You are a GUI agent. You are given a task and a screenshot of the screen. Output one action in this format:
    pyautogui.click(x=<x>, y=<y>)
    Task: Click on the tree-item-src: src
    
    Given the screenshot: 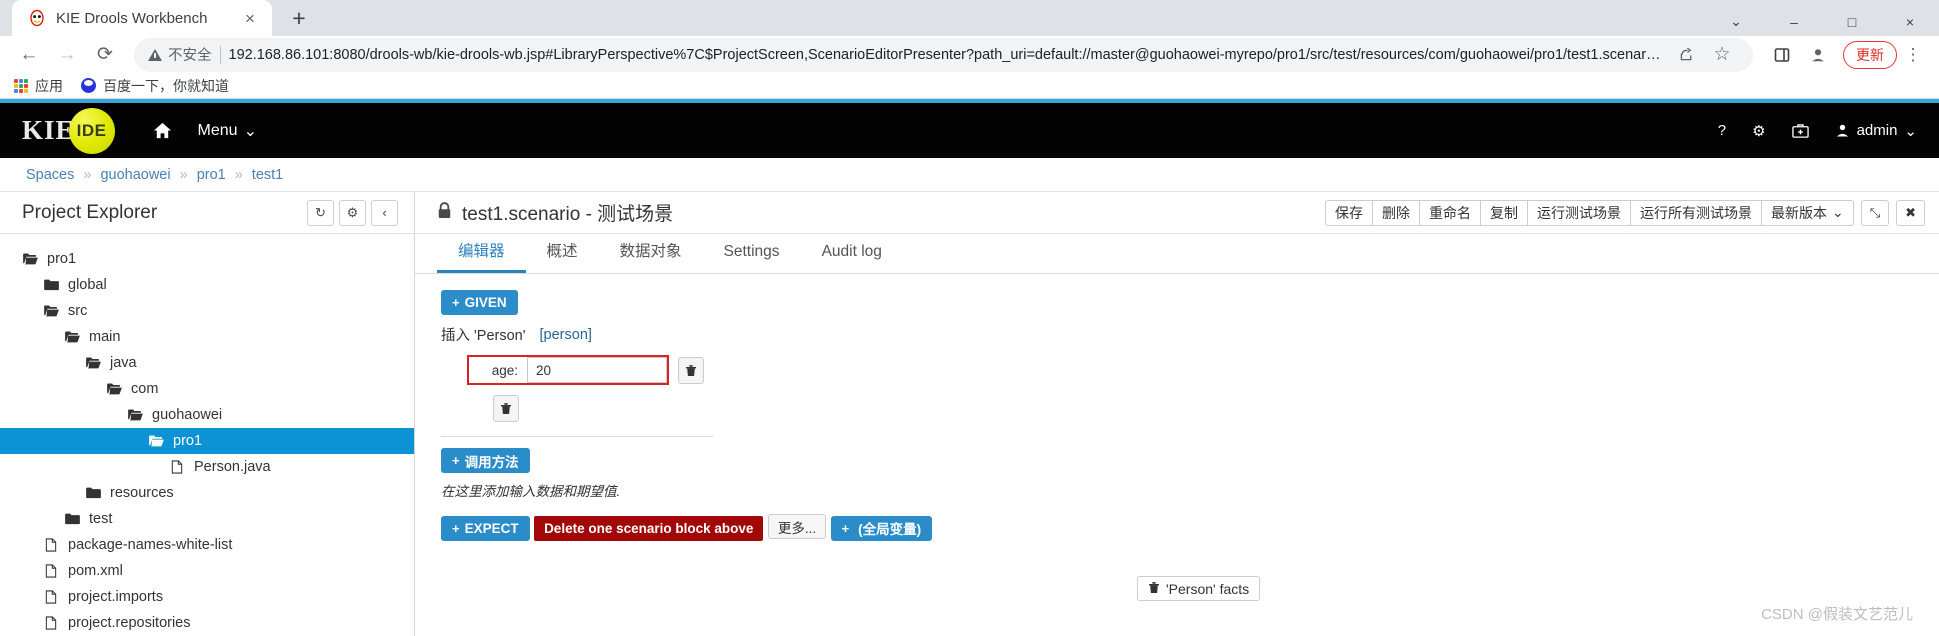 What is the action you would take?
    pyautogui.click(x=207, y=311)
    